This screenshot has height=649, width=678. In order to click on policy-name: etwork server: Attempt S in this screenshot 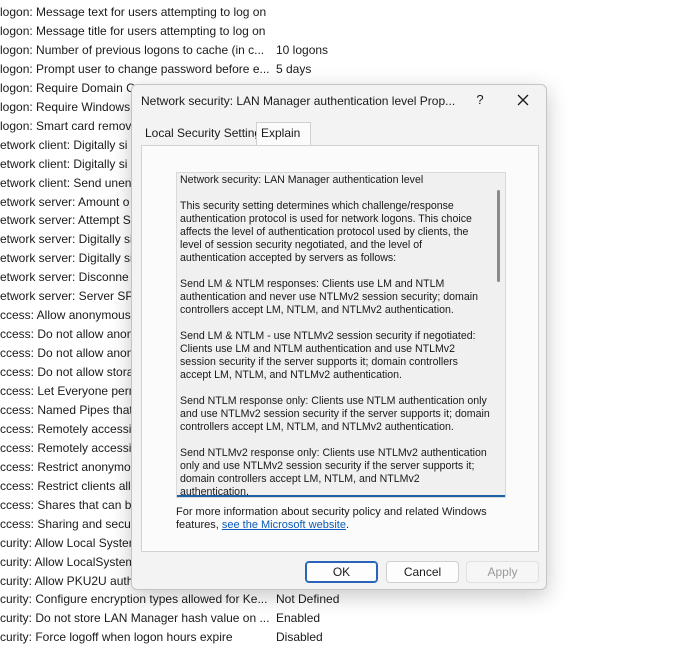, I will do `click(65, 220)`.